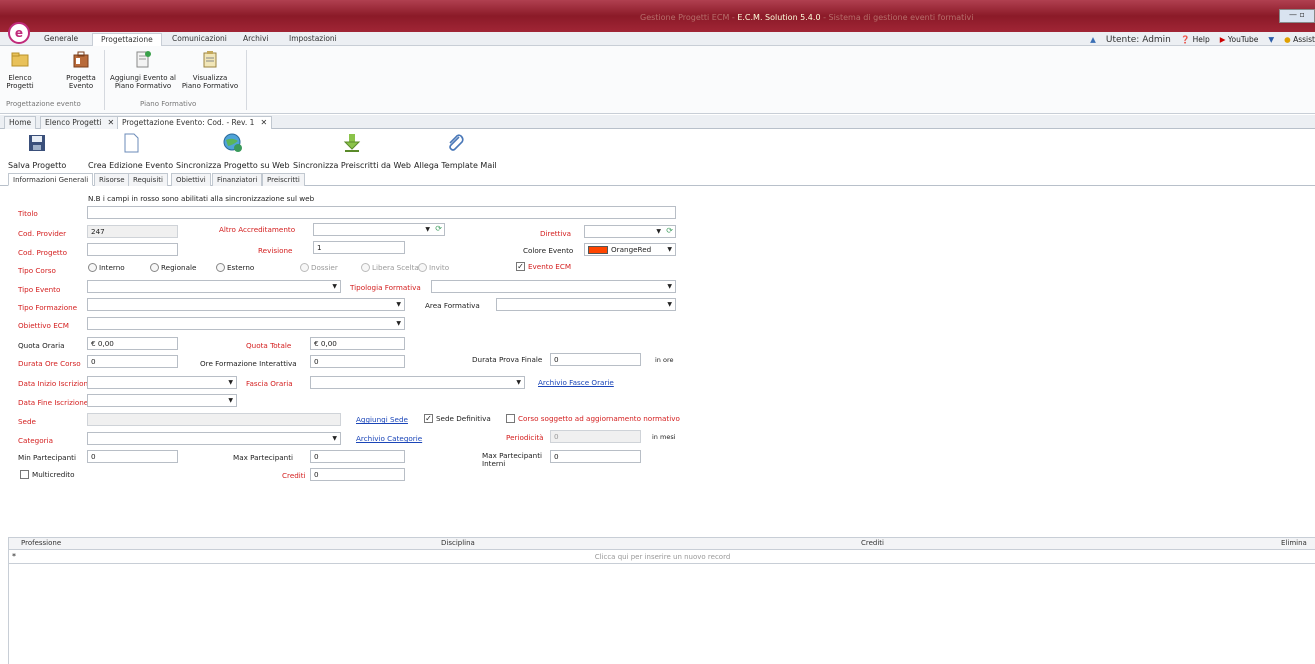  What do you see at coordinates (132, 231) in the screenshot?
I see `cod-provider-input: 247` at bounding box center [132, 231].